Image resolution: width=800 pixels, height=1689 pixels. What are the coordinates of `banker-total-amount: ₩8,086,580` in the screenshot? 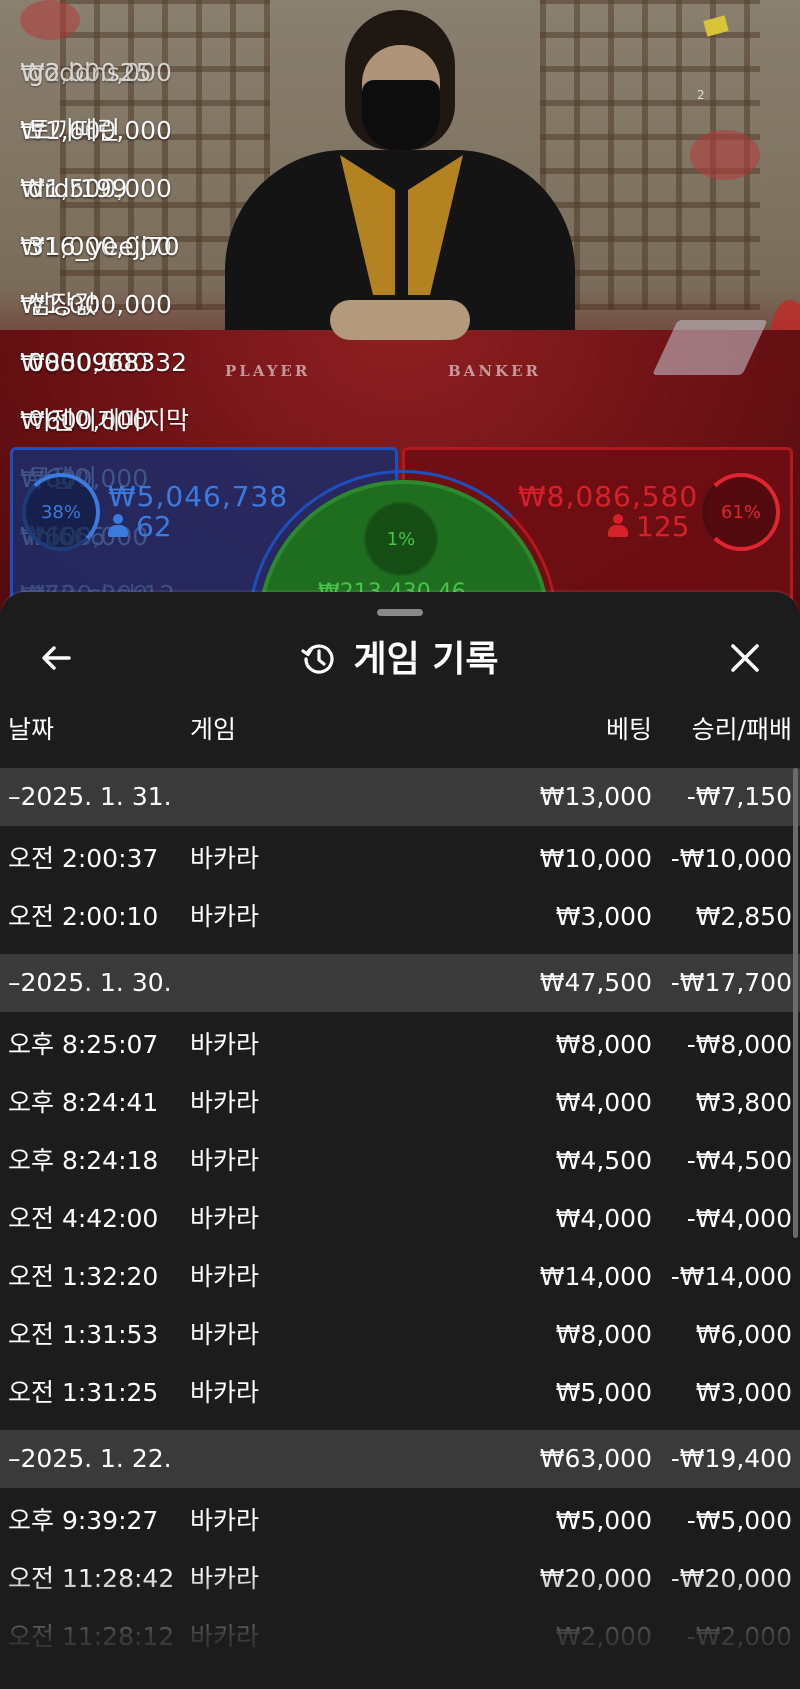 It's located at (608, 496).